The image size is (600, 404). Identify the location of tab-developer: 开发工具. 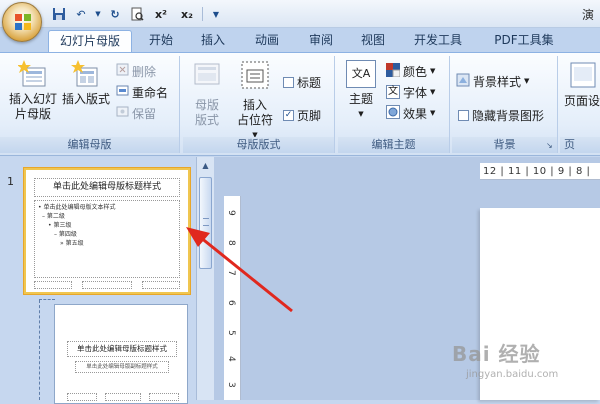
(438, 41).